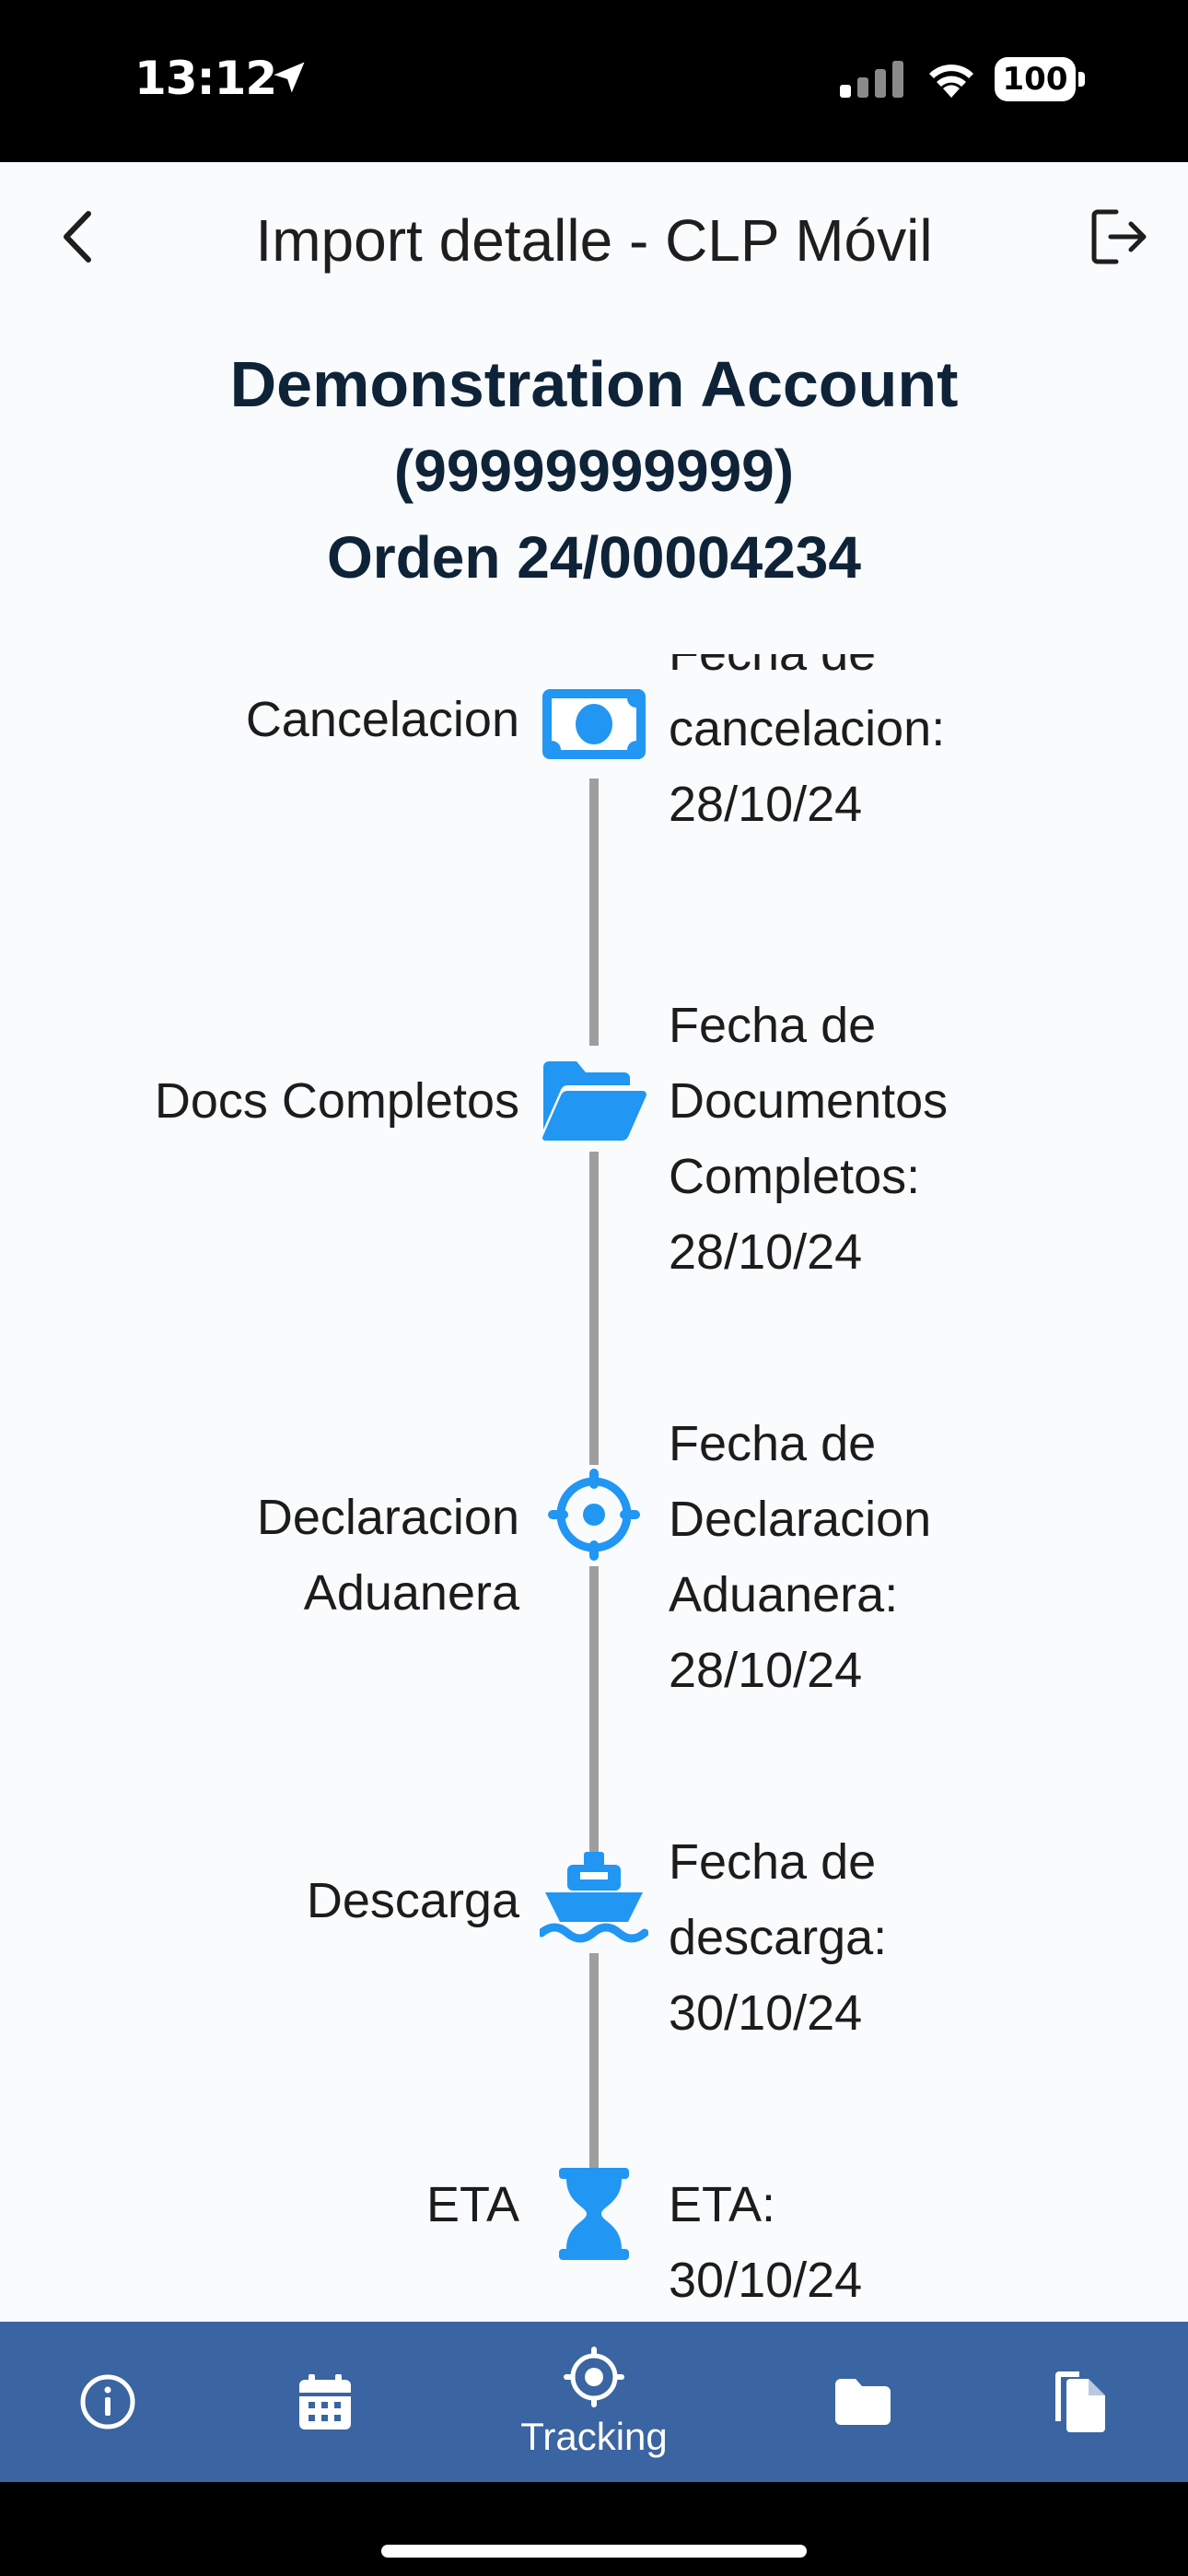  What do you see at coordinates (871, 79) in the screenshot?
I see `signal-icon` at bounding box center [871, 79].